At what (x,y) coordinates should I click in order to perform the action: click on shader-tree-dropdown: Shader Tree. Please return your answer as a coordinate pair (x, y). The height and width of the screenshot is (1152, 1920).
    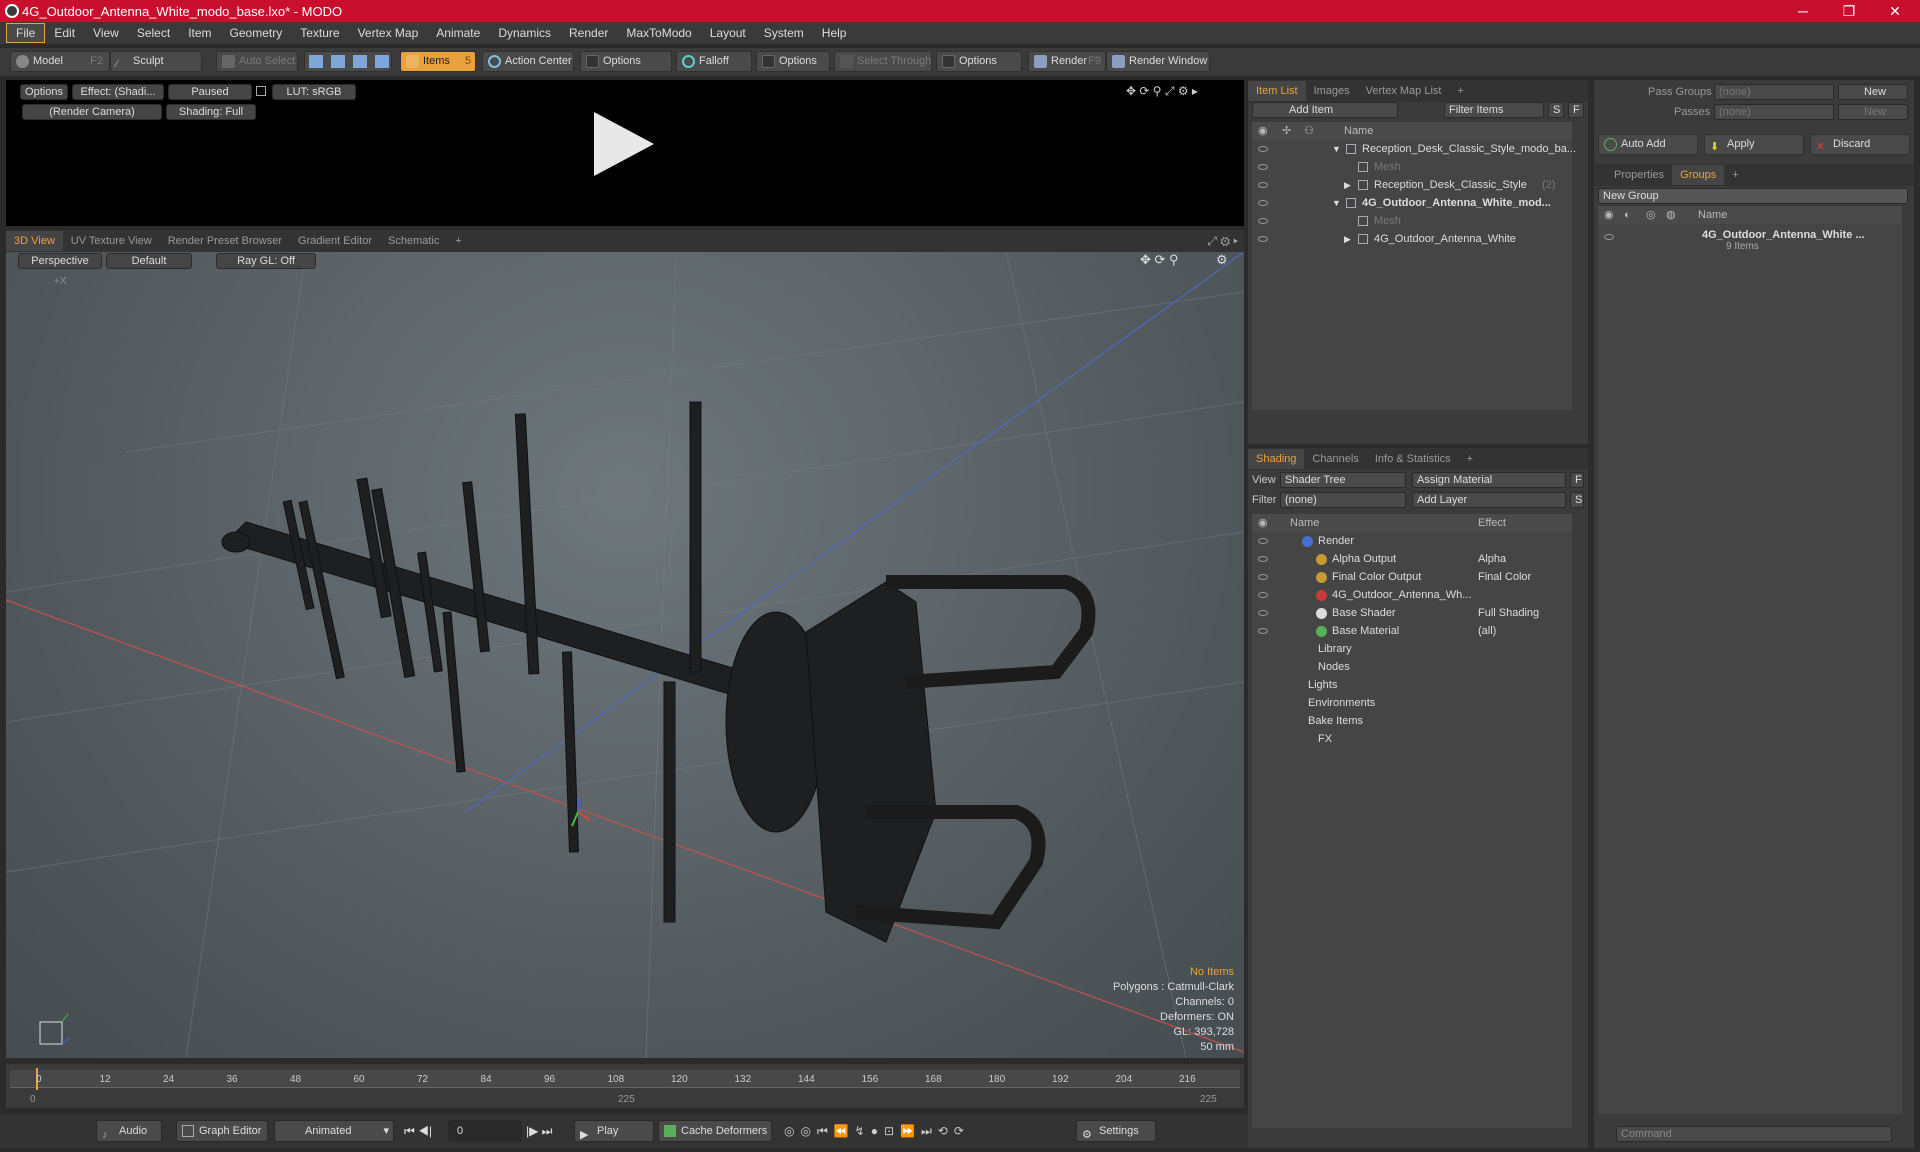
    Looking at the image, I should click on (1343, 480).